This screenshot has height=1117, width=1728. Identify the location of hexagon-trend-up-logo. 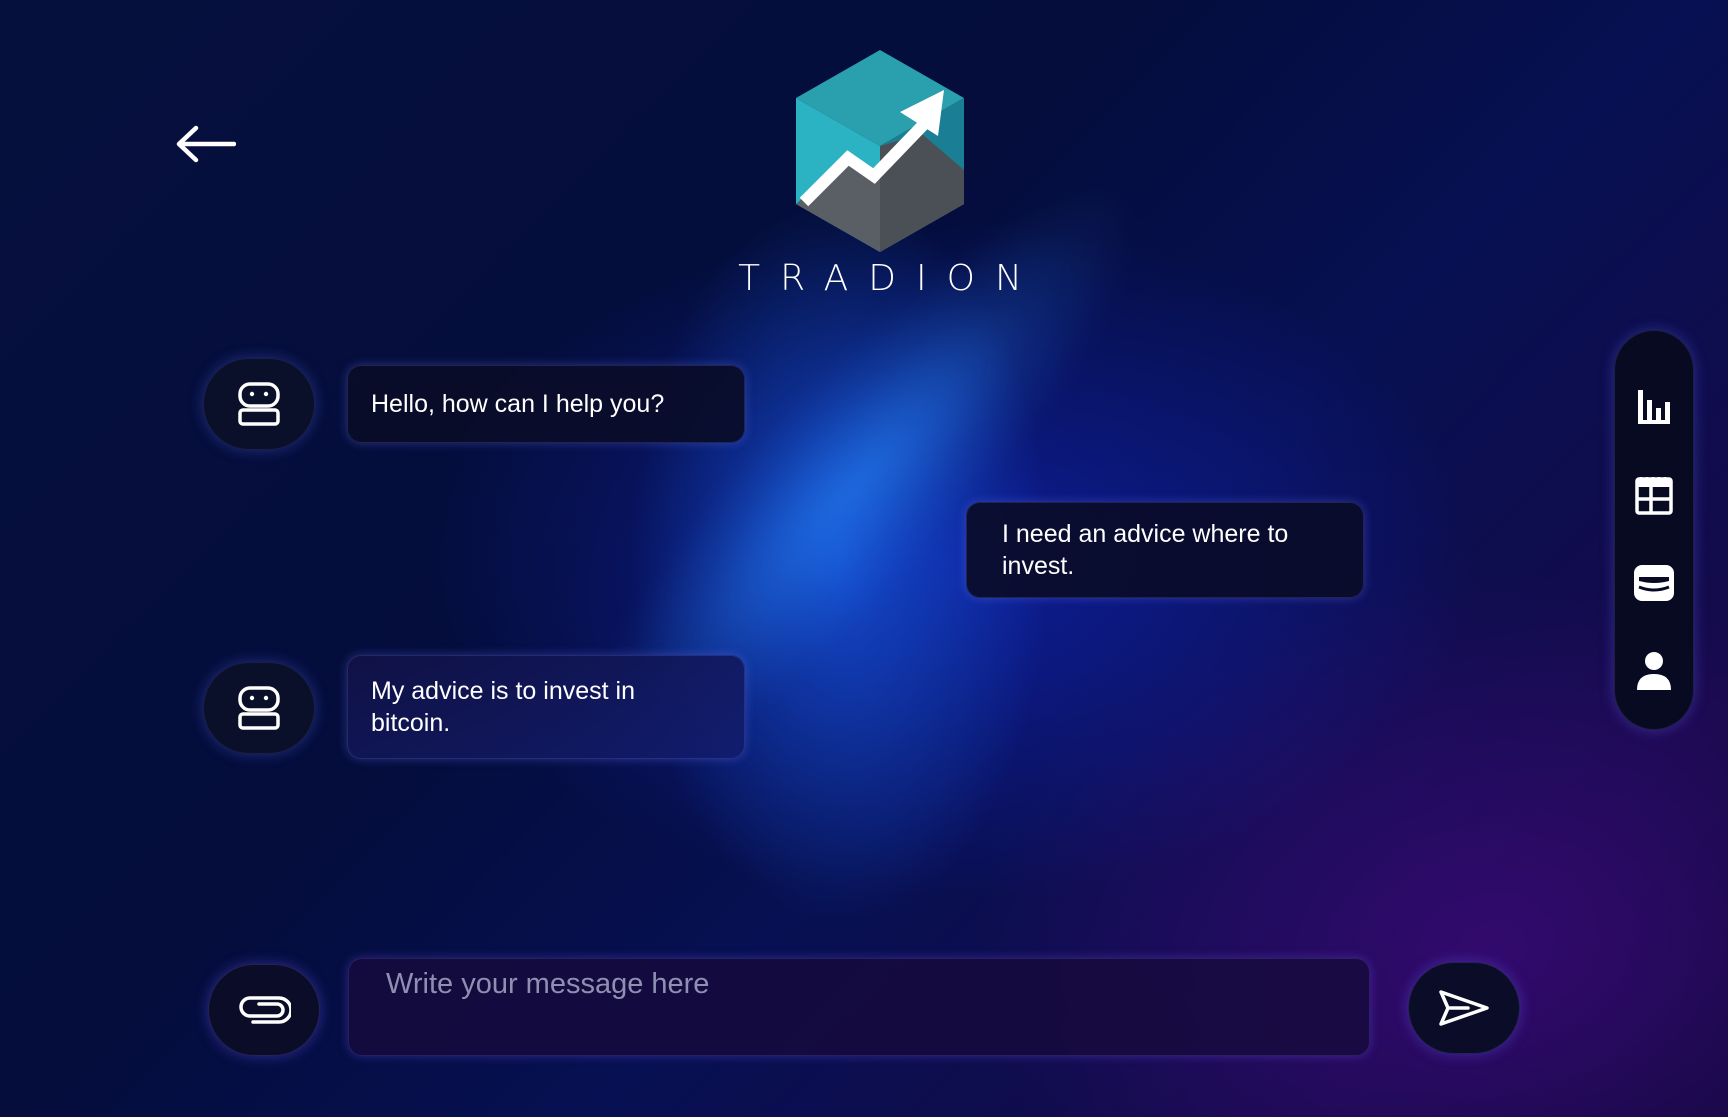
(880, 151).